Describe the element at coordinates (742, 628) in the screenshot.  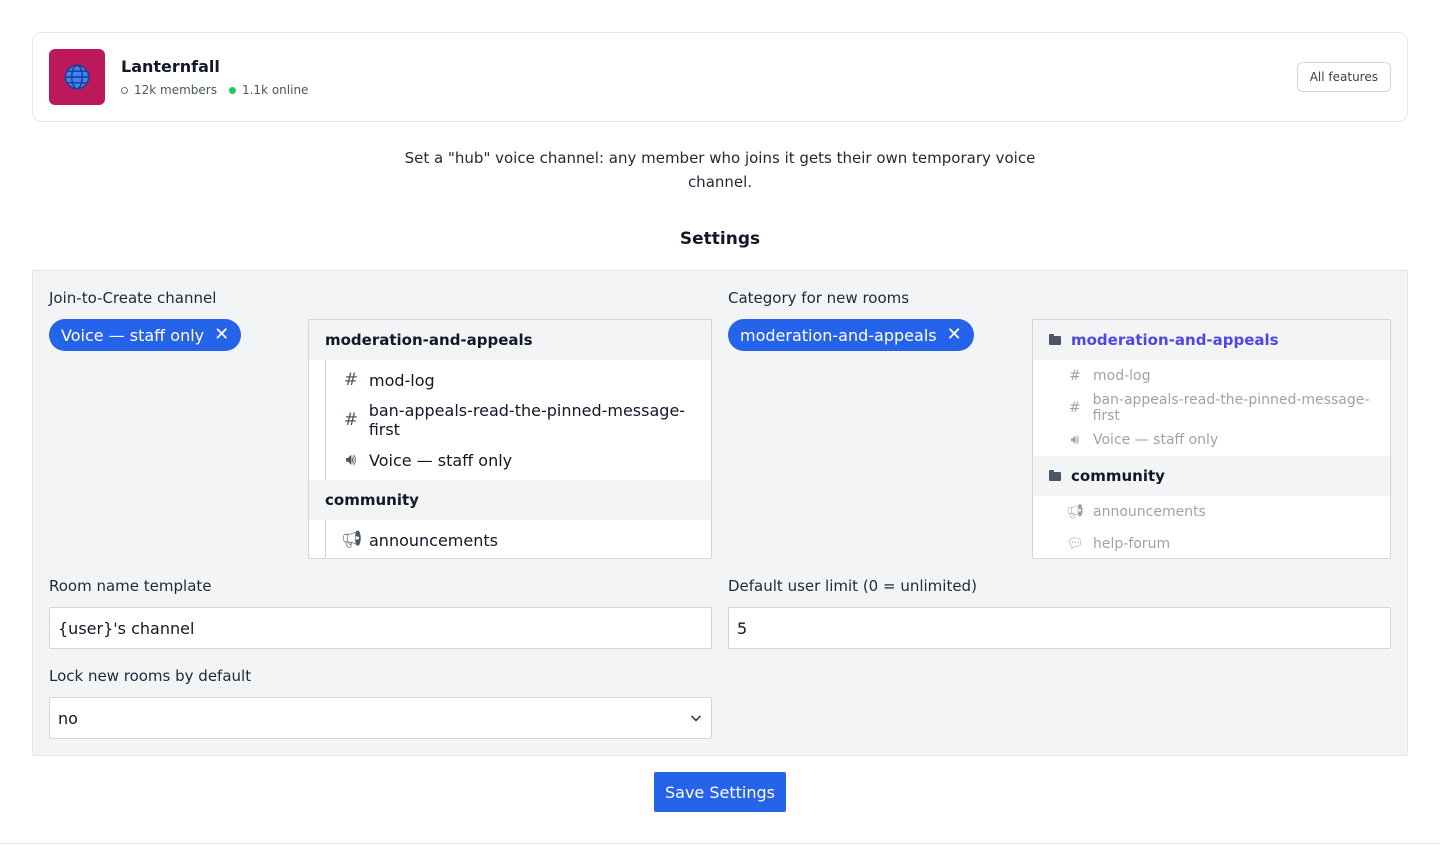
I see `user-limit-value: 5` at that location.